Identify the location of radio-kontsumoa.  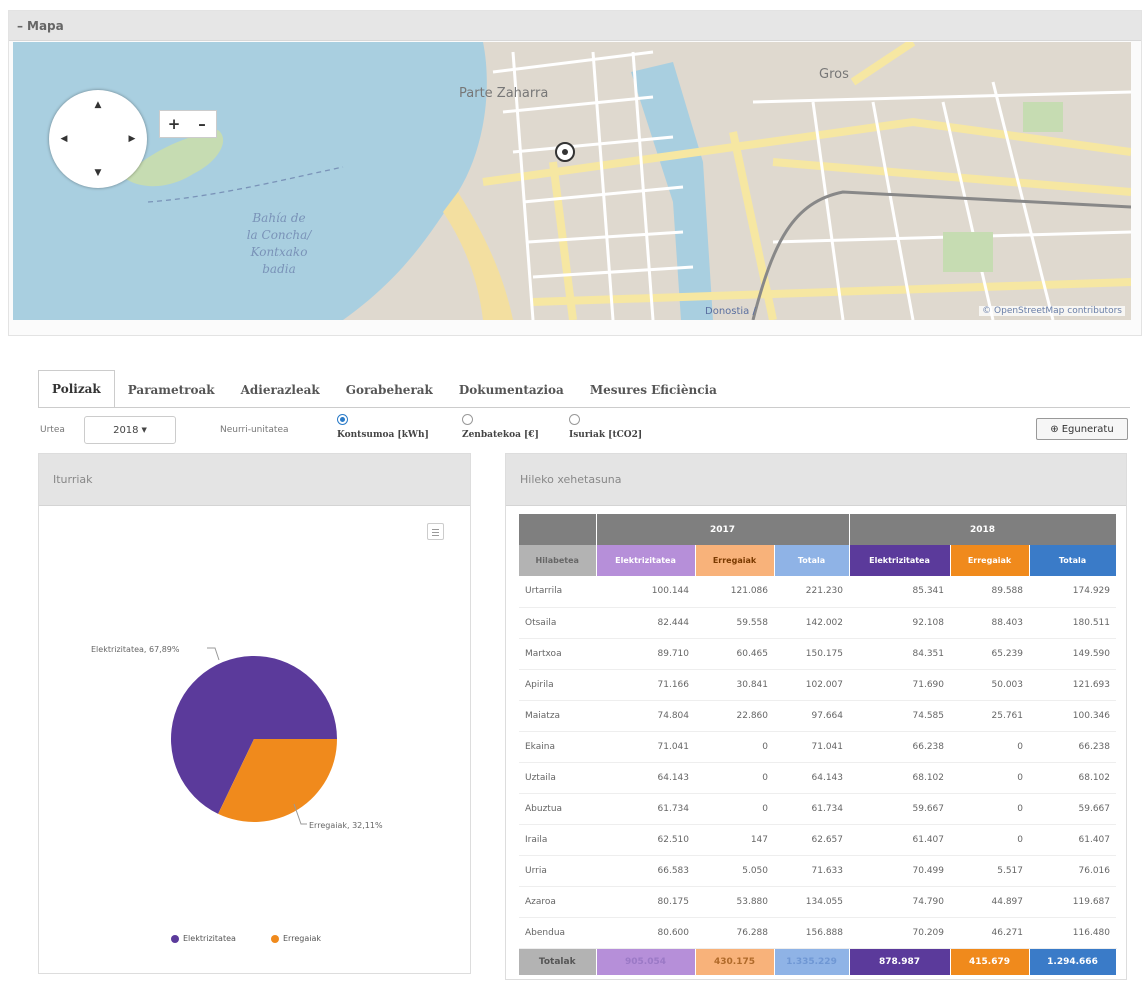
(342, 419).